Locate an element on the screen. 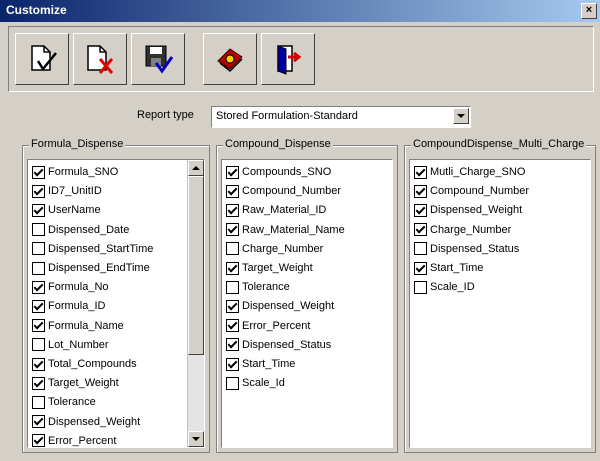 This screenshot has width=600, height=461. checkbox-label: Error_Percent is located at coordinates (82, 440).